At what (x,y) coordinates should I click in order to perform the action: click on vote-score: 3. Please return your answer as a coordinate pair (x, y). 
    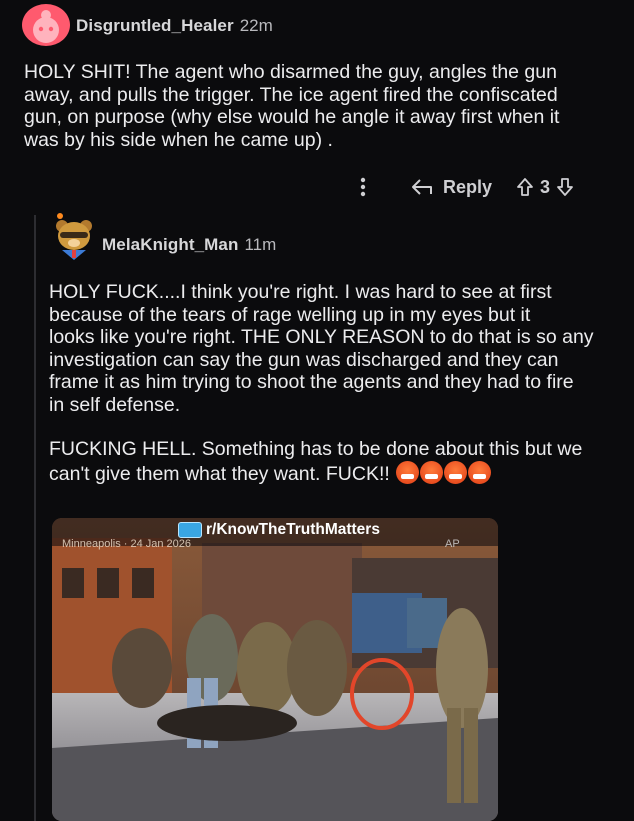
    Looking at the image, I should click on (545, 186).